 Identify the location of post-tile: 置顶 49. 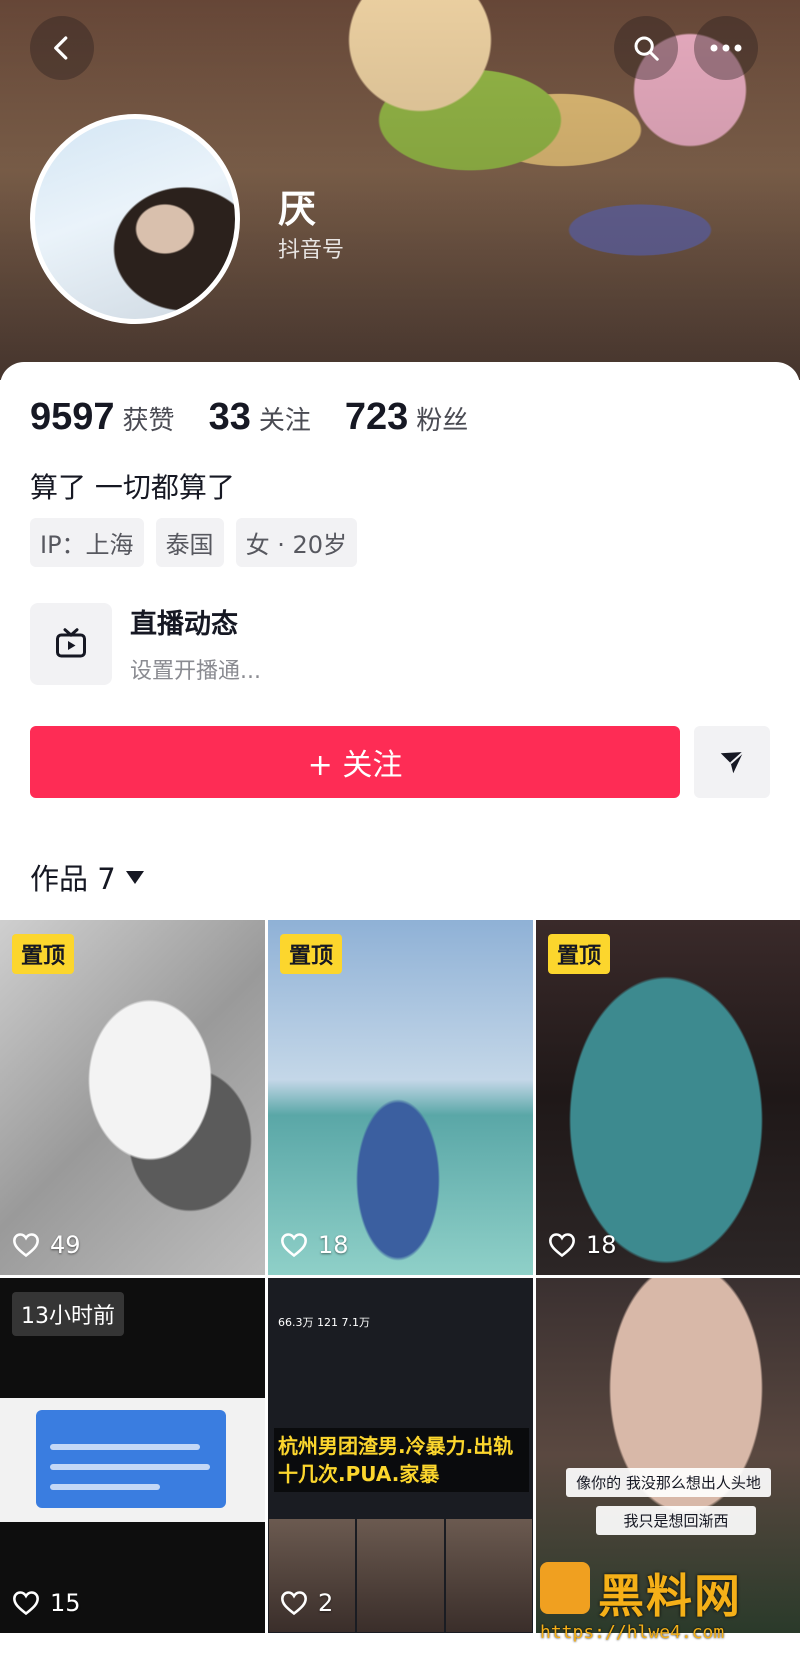
(132, 1097).